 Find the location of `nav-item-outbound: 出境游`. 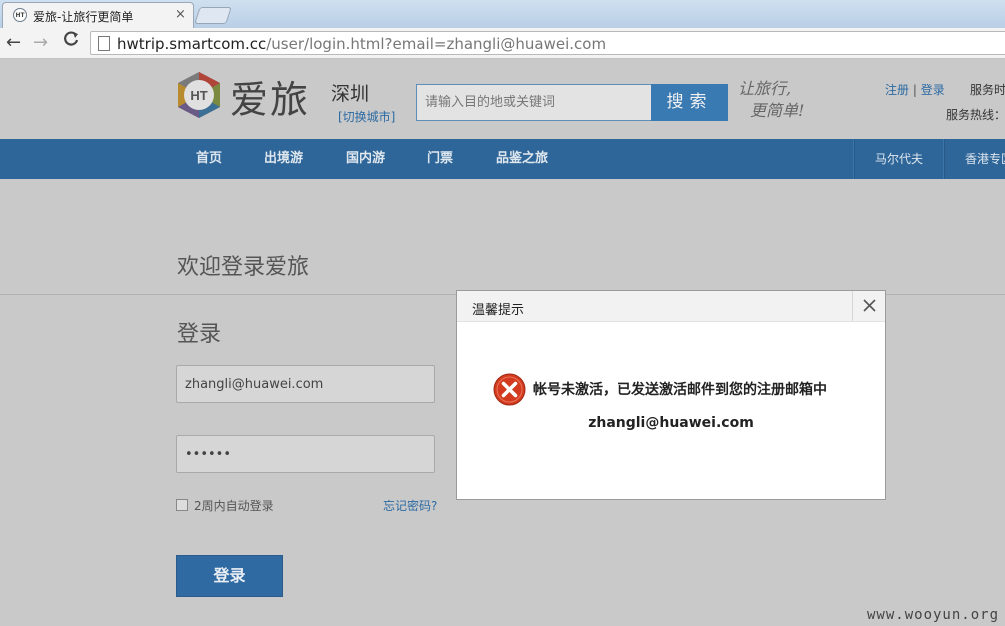

nav-item-outbound: 出境游 is located at coordinates (283, 159).